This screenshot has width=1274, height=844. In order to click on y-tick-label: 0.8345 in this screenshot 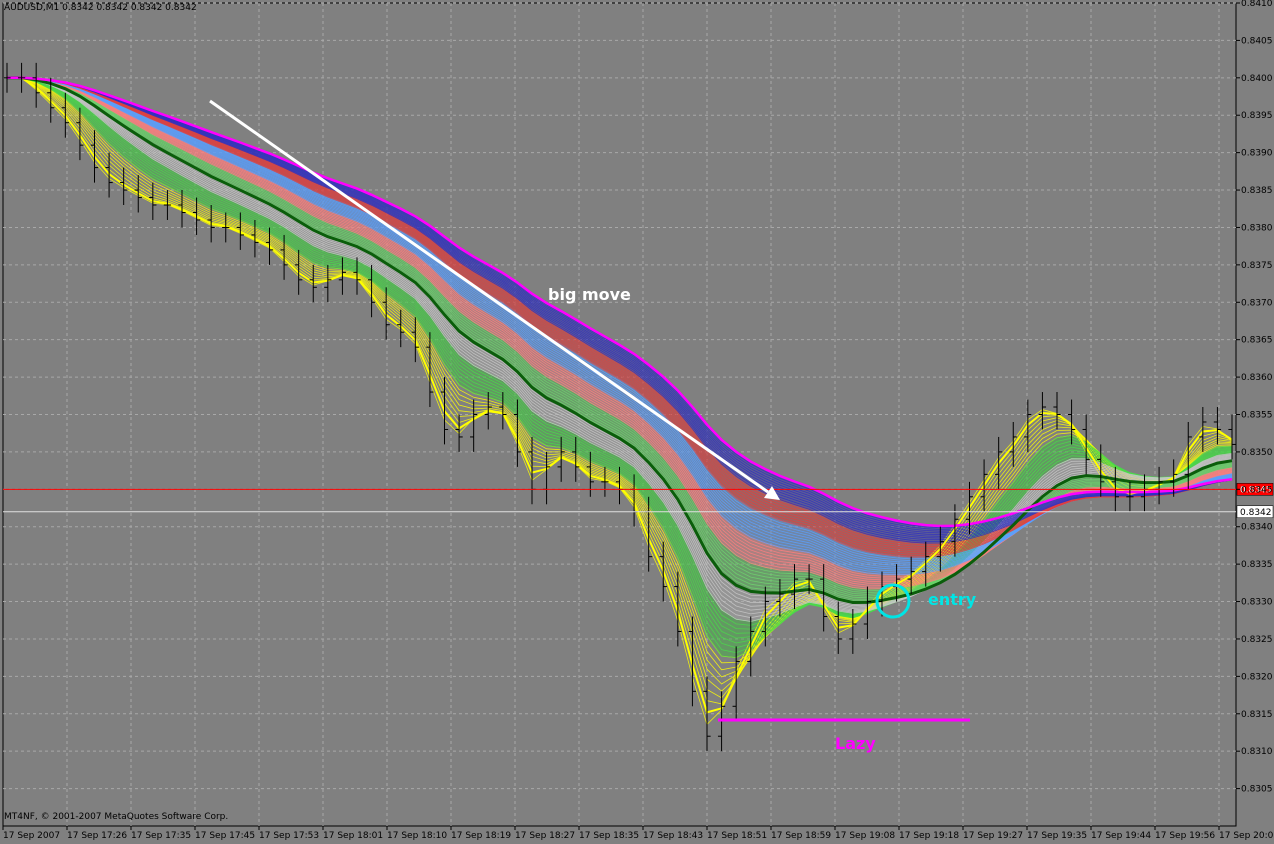, I will do `click(1257, 490)`.